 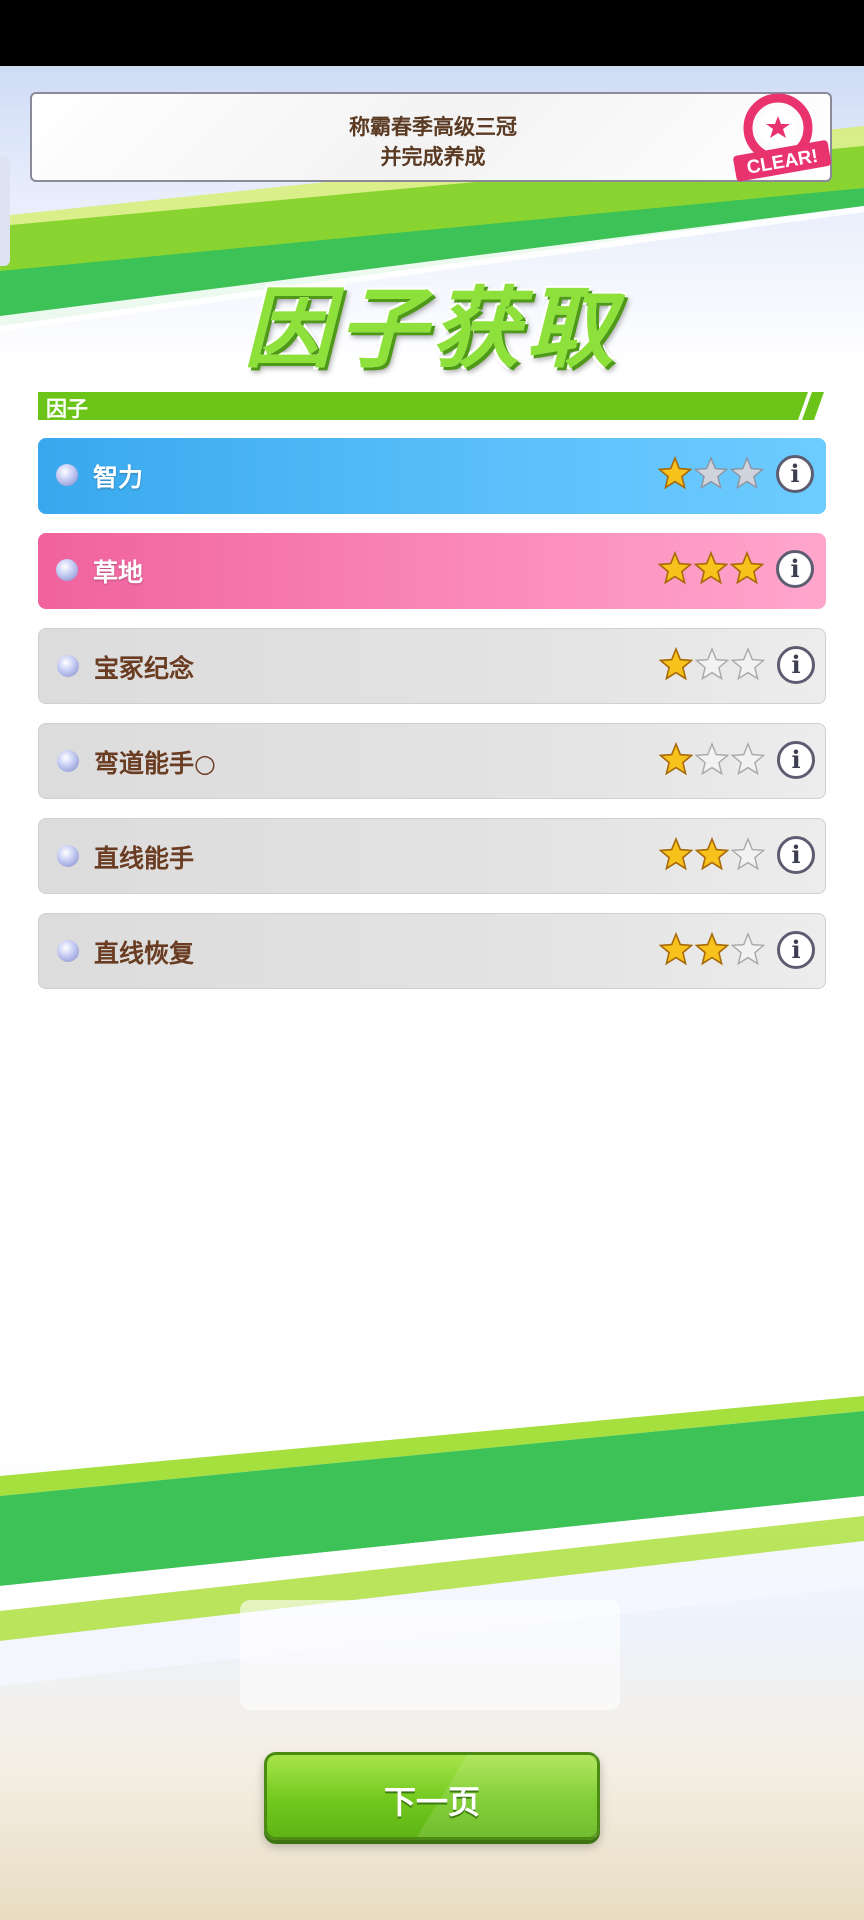 What do you see at coordinates (433, 127) in the screenshot?
I see `banner-line-1: 称霸春季高级三冠` at bounding box center [433, 127].